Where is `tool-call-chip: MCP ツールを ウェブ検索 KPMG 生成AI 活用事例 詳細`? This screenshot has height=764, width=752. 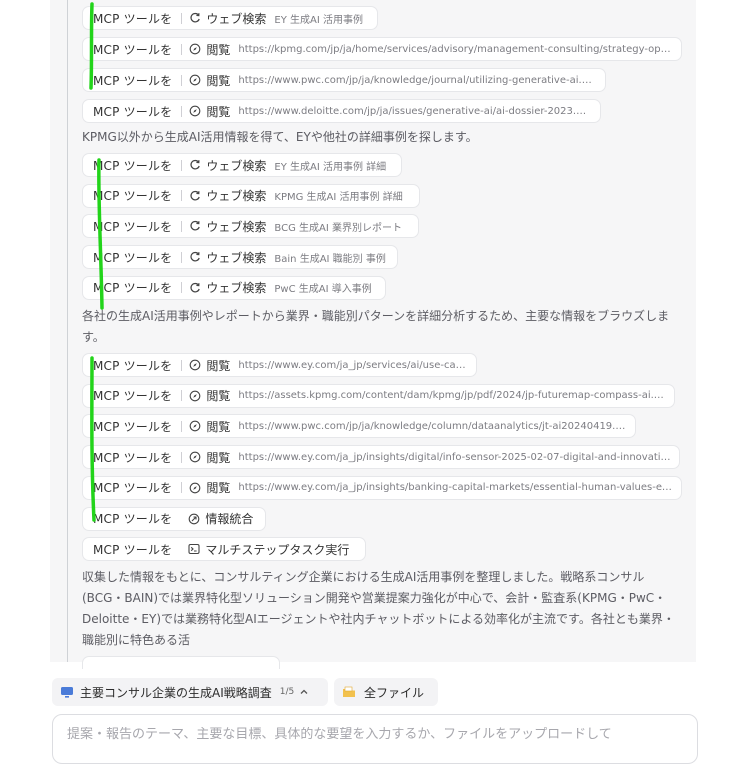
tool-call-chip: MCP ツールを ウェブ検索 KPMG 生成AI 活用事例 詳細 is located at coordinates (251, 195).